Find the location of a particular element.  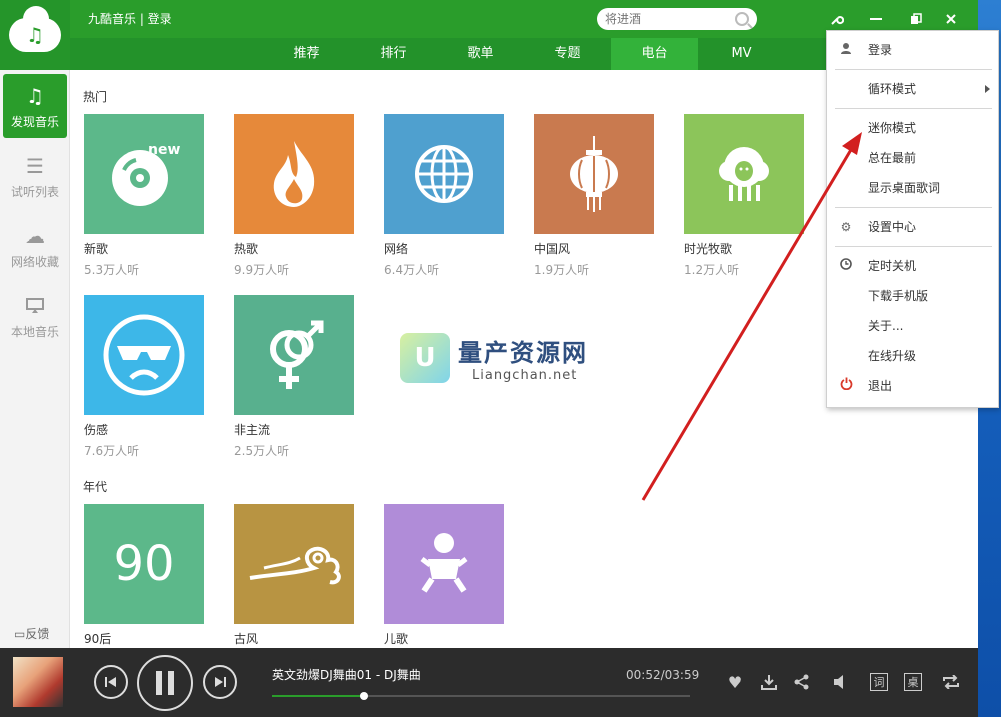

menu-item-label: 登录 is located at coordinates (880, 50).